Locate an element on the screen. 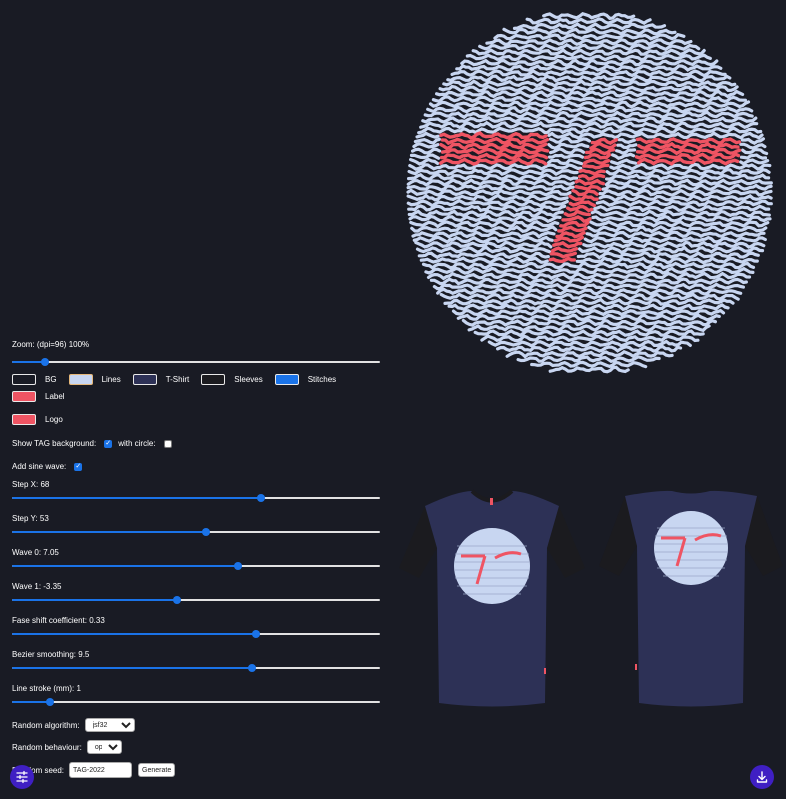 Image resolution: width=786 pixels, height=799 pixels. step-x-label: Step X: 68 is located at coordinates (31, 484).